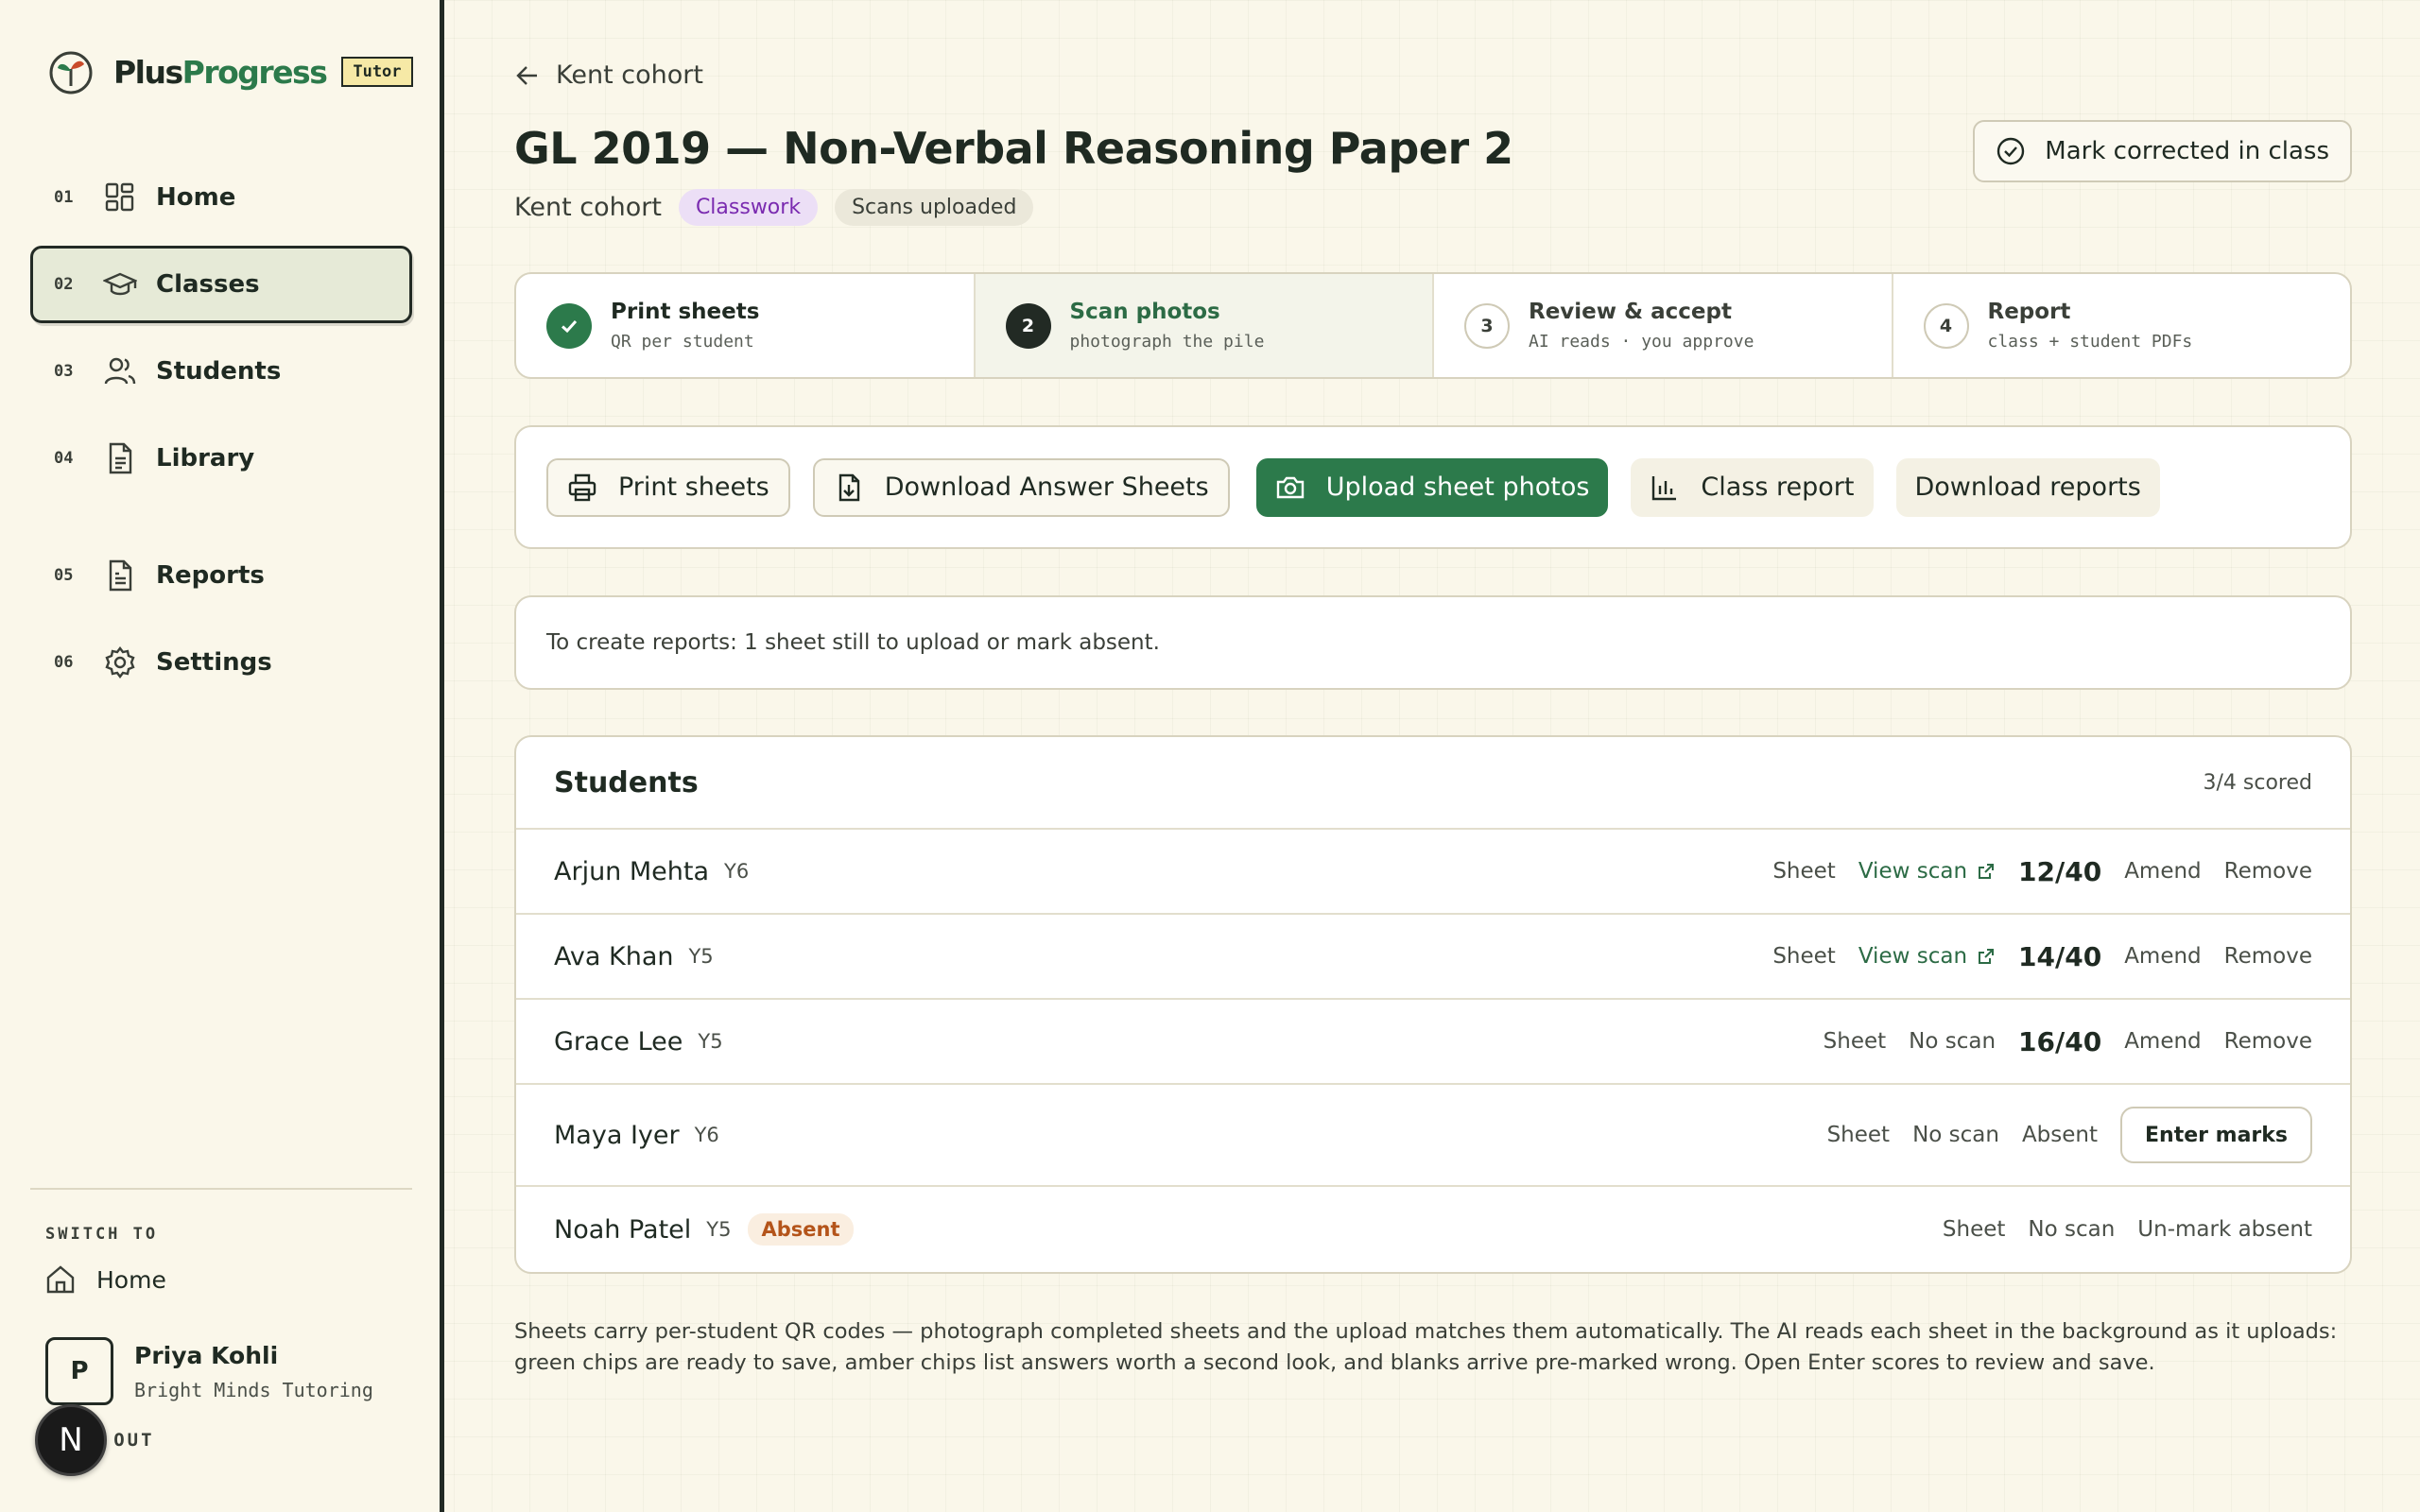  Describe the element at coordinates (1987, 871) in the screenshot. I see `external-link-icon` at that location.